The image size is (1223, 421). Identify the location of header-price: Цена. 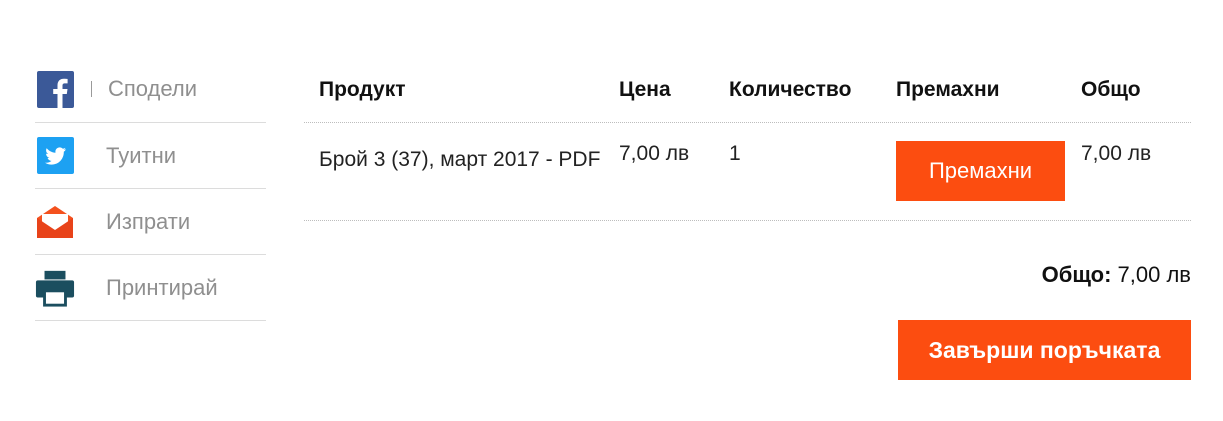
(645, 89).